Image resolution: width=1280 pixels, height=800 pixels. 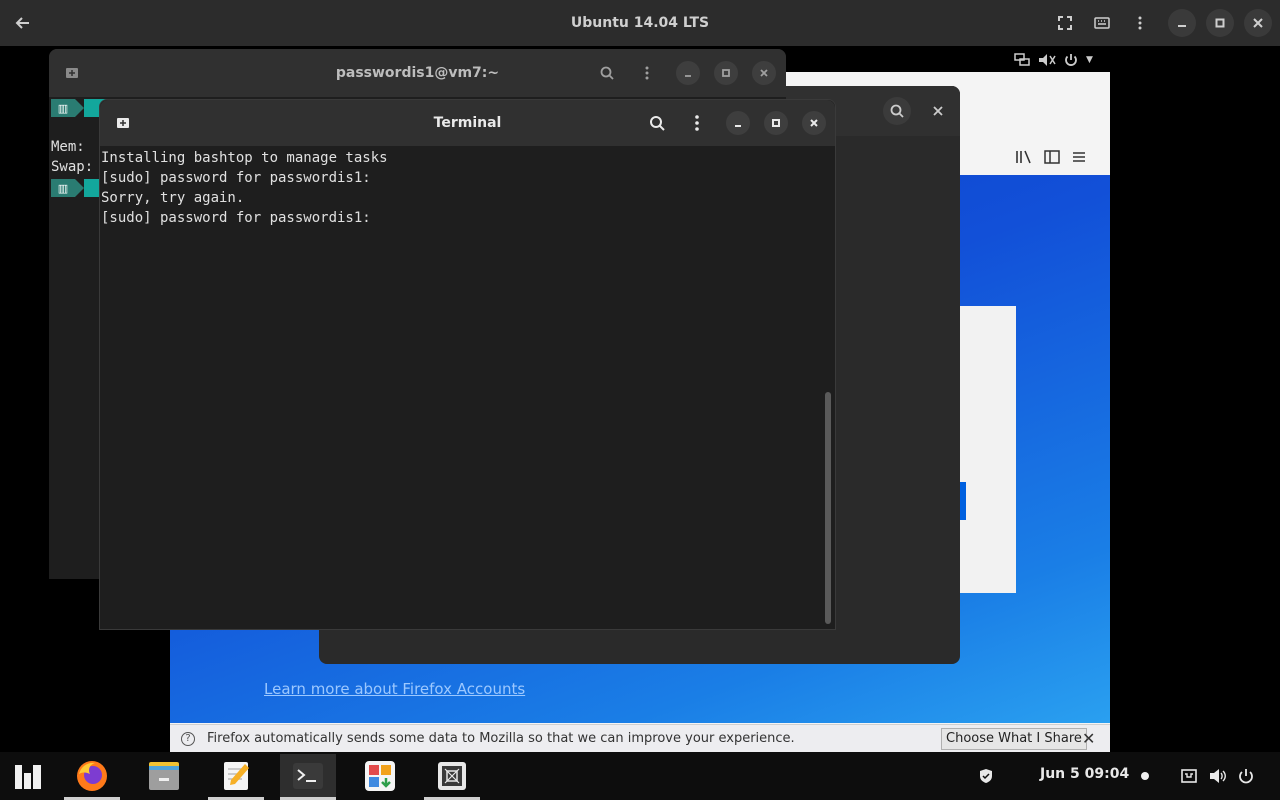 I want to click on firefox-icon, so click(x=92, y=776).